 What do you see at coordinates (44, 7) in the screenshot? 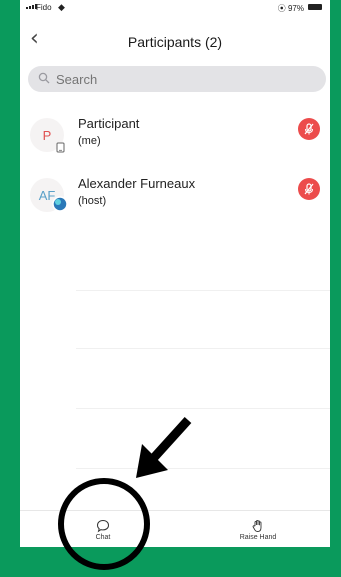
I see `carrier-label: Fido` at bounding box center [44, 7].